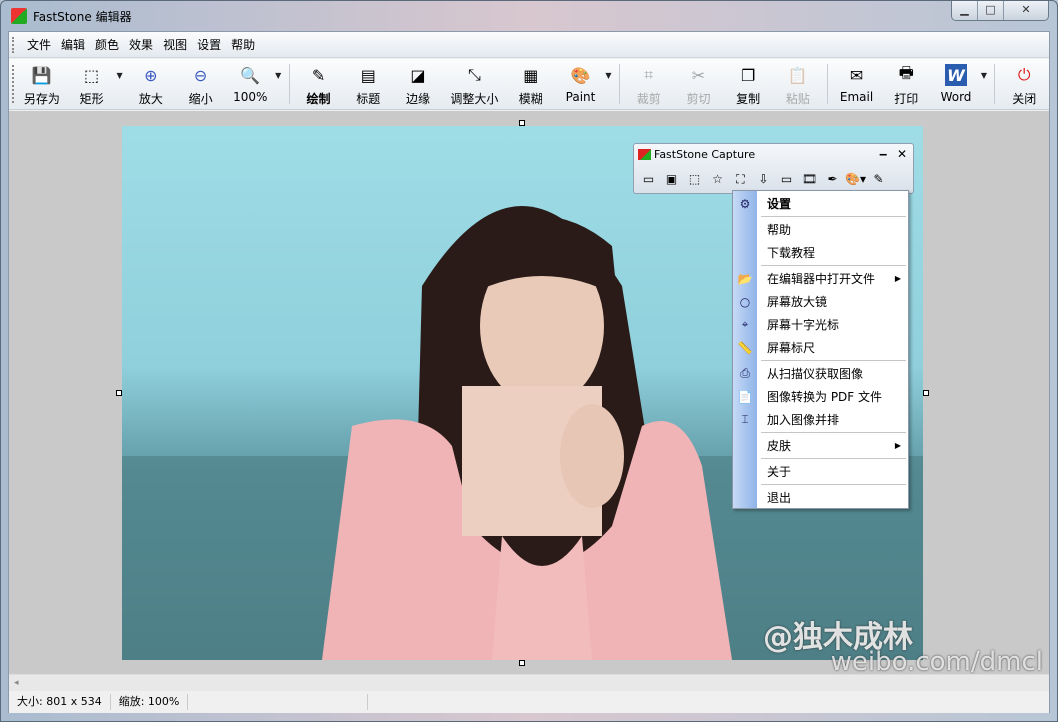 Image resolution: width=1058 pixels, height=722 pixels. Describe the element at coordinates (797, 75) in the screenshot. I see `paste-icon: 📋` at that location.